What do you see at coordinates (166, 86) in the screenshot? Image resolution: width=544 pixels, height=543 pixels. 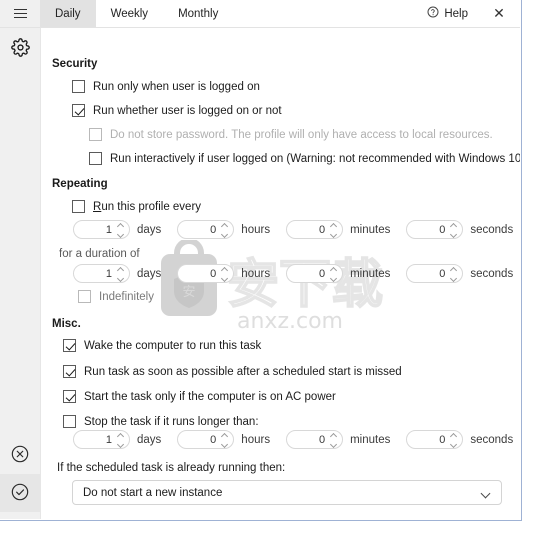 I see `checkbox-row-run-only-logged-on: Run only when user is logged on` at bounding box center [166, 86].